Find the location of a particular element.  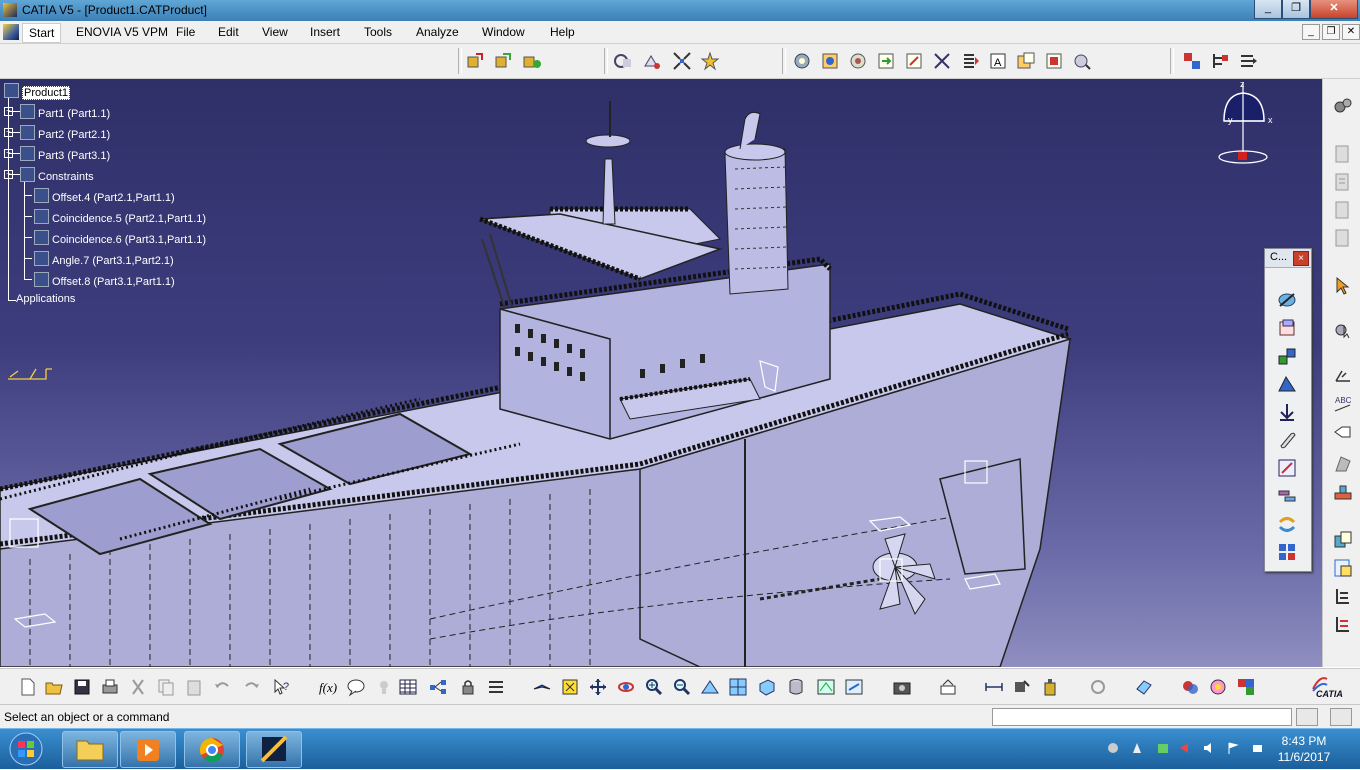

measure-item-icon is located at coordinates (1022, 687).